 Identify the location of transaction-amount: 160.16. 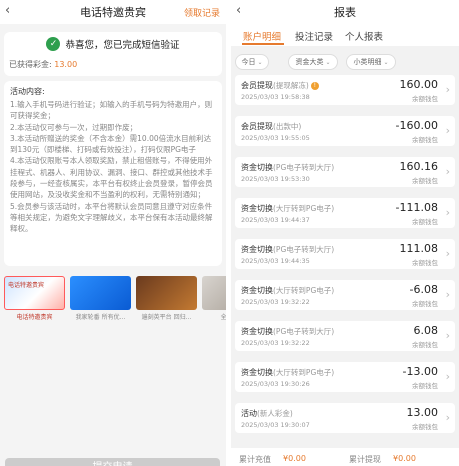
(419, 166).